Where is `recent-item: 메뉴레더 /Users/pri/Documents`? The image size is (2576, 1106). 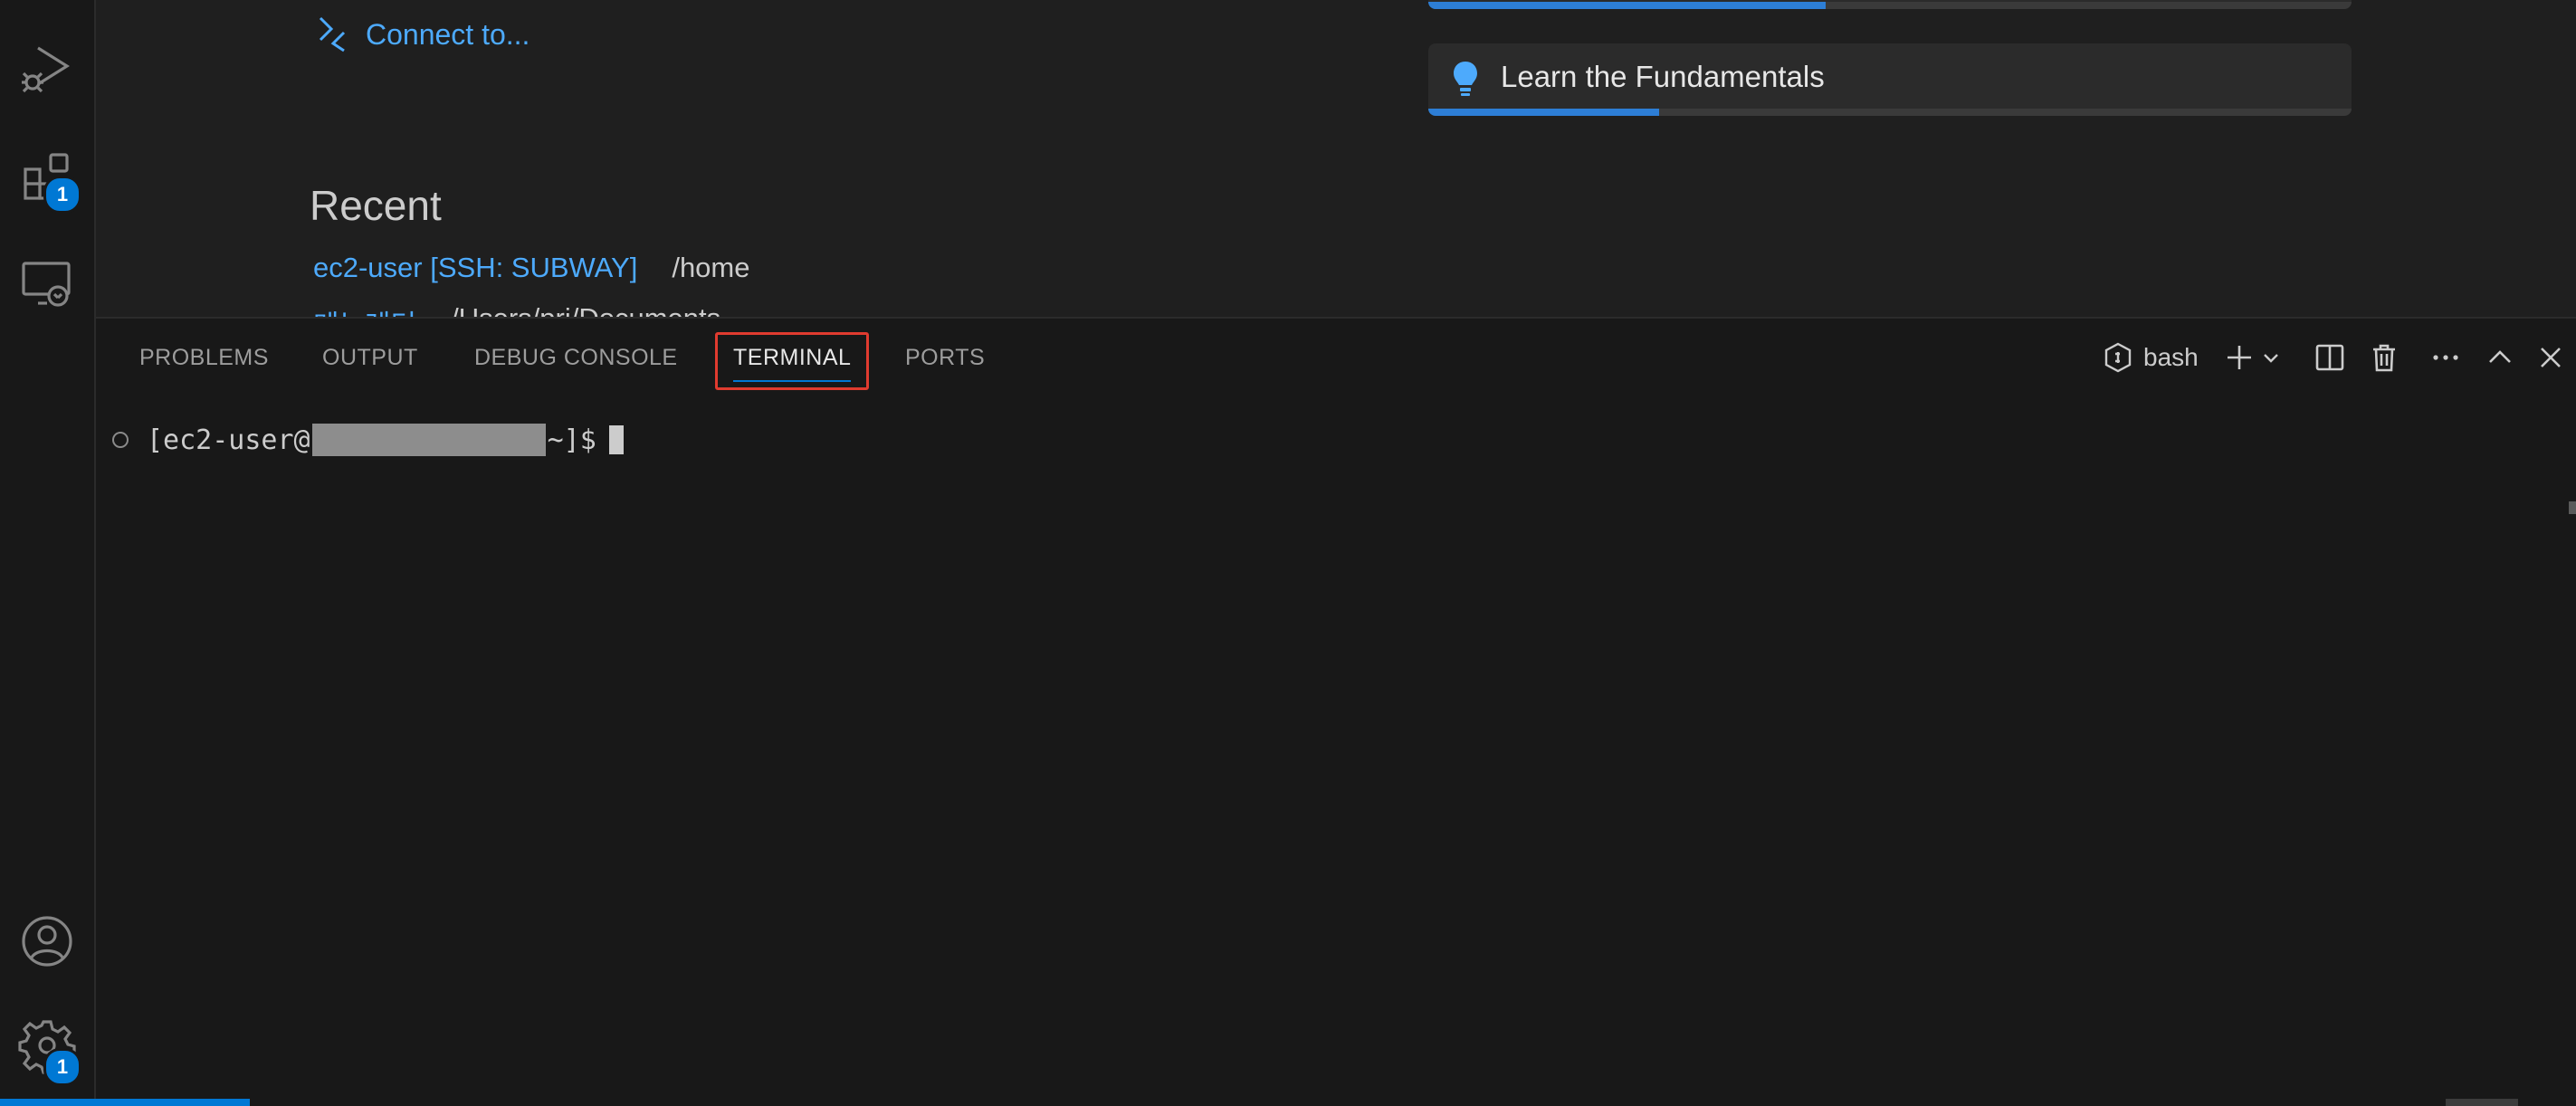
recent-item: 메뉴레더 /Users/pri/Documents is located at coordinates (516, 309).